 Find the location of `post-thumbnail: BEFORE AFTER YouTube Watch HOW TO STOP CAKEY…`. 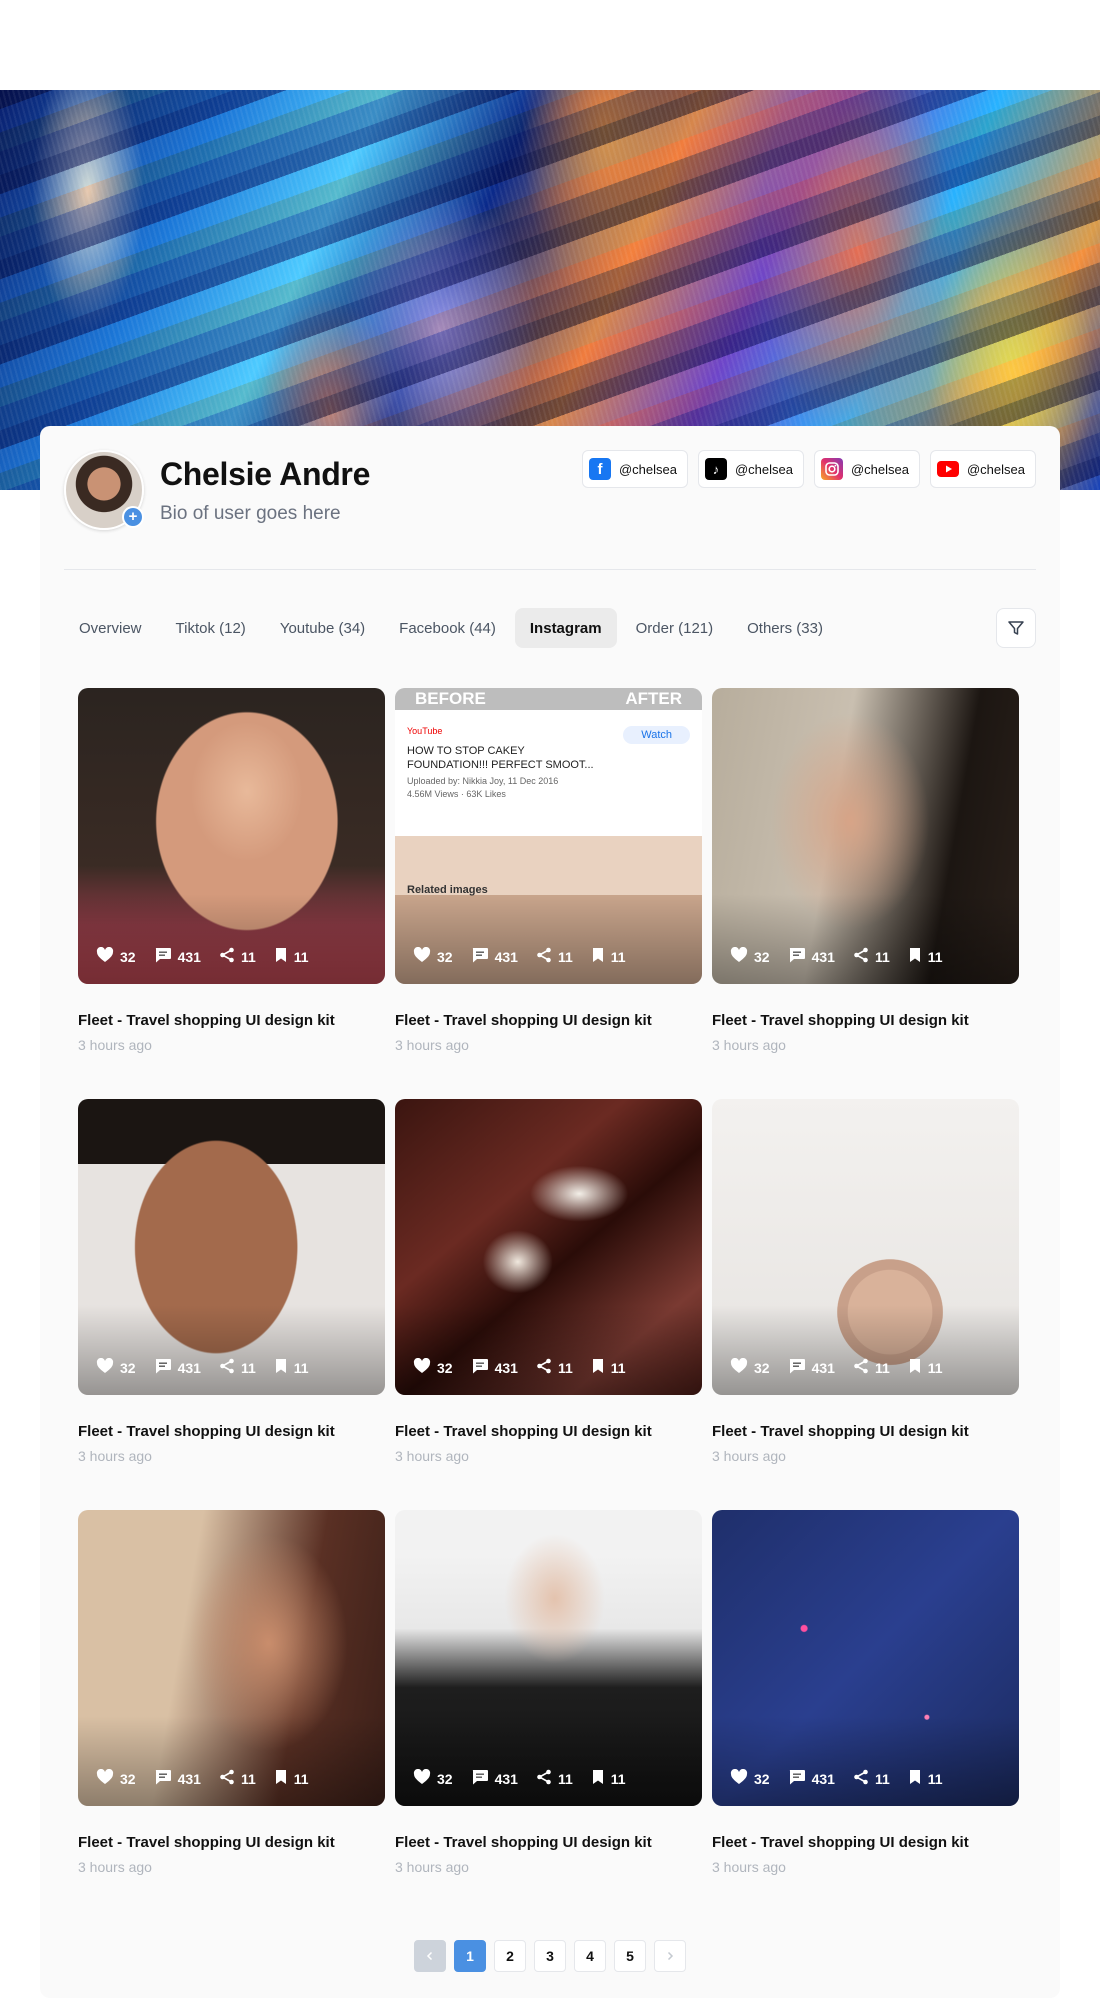

post-thumbnail: BEFORE AFTER YouTube Watch HOW TO STOP CAKEY… is located at coordinates (548, 836).